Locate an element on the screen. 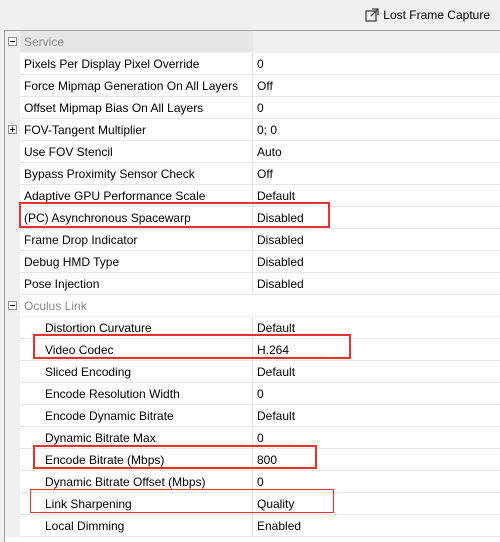  category-service: Service is located at coordinates (252, 42).